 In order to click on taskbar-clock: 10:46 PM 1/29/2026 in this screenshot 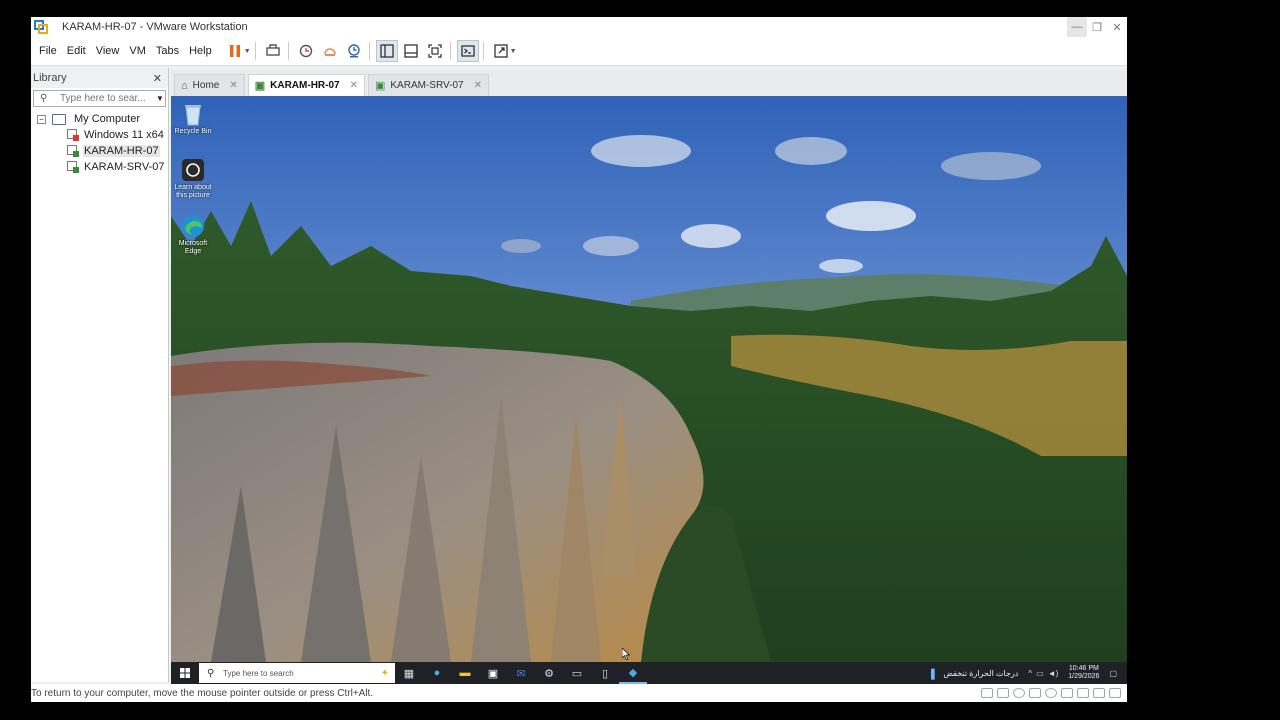, I will do `click(1083, 673)`.